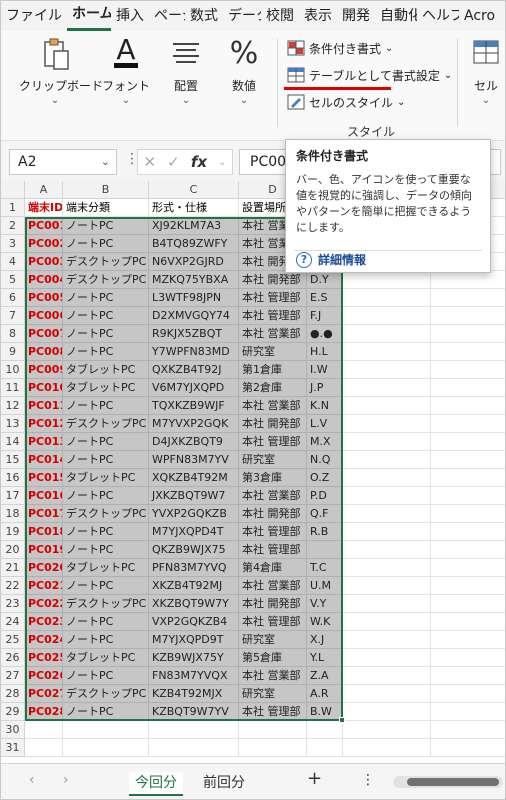 This screenshot has width=506, height=800. What do you see at coordinates (126, 81) in the screenshot?
I see `font-button: A フォント ⌄` at bounding box center [126, 81].